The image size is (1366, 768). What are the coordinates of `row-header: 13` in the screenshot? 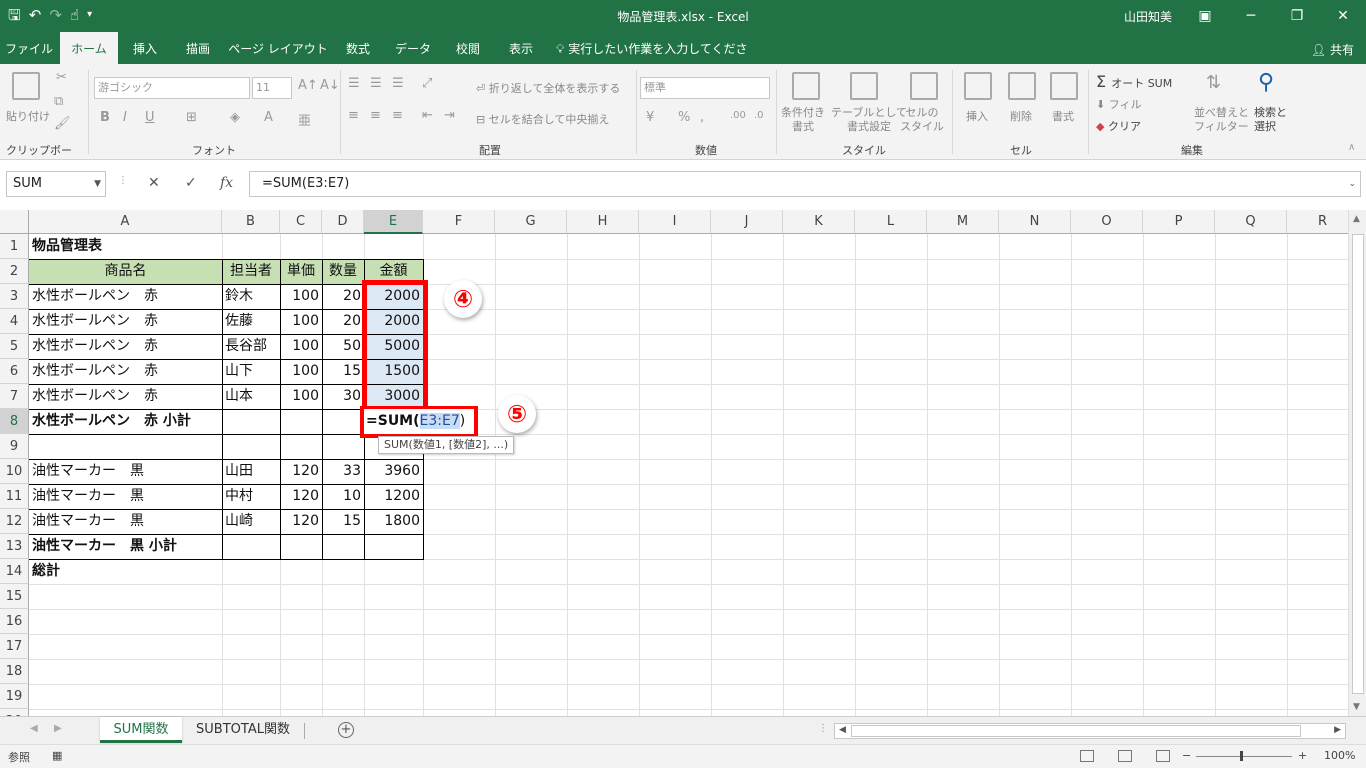 It's located at (14, 546).